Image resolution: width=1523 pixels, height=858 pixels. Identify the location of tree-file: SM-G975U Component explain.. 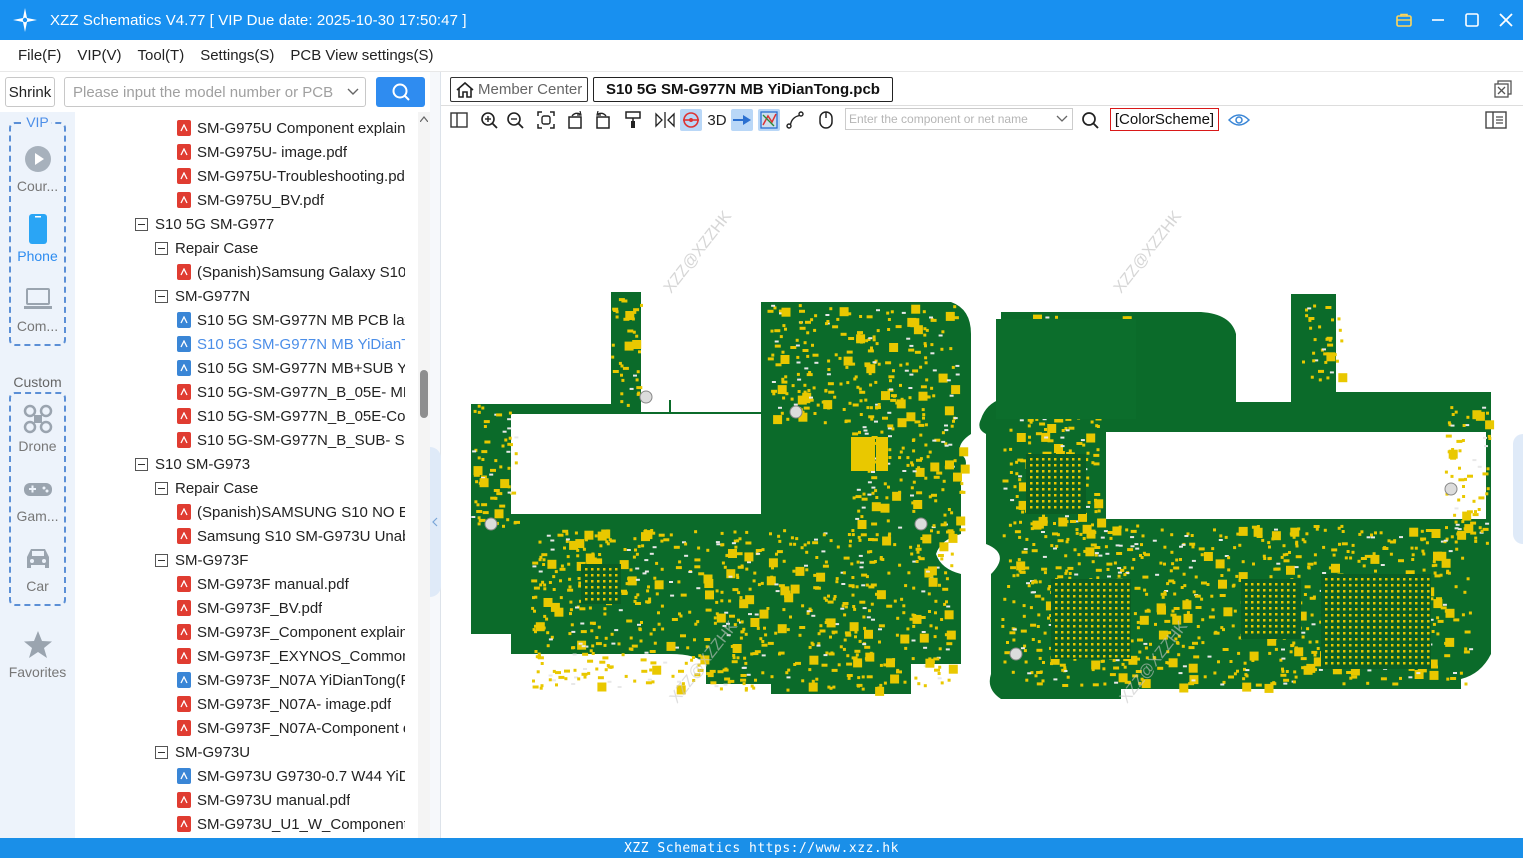
(291, 128).